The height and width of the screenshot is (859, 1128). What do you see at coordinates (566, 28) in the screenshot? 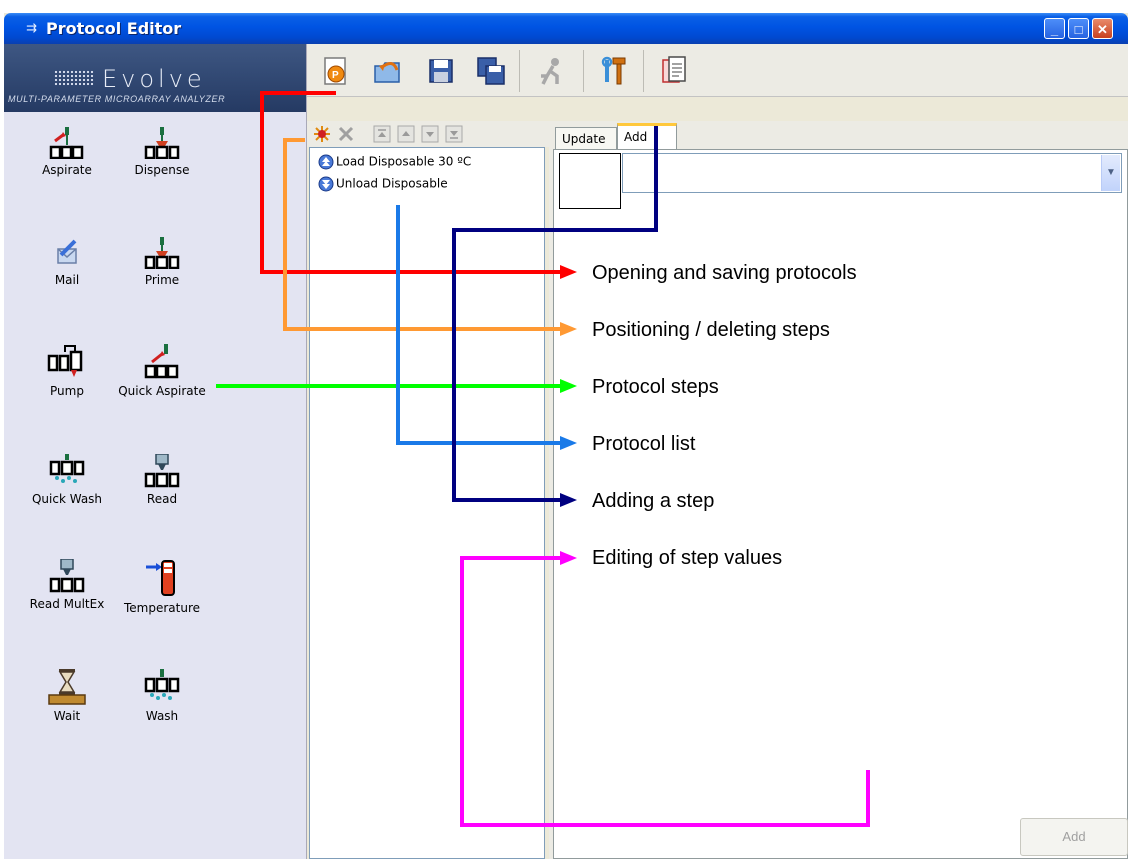
I see `title-bar: ⇉ Protocol Editor _ □ ✕` at bounding box center [566, 28].